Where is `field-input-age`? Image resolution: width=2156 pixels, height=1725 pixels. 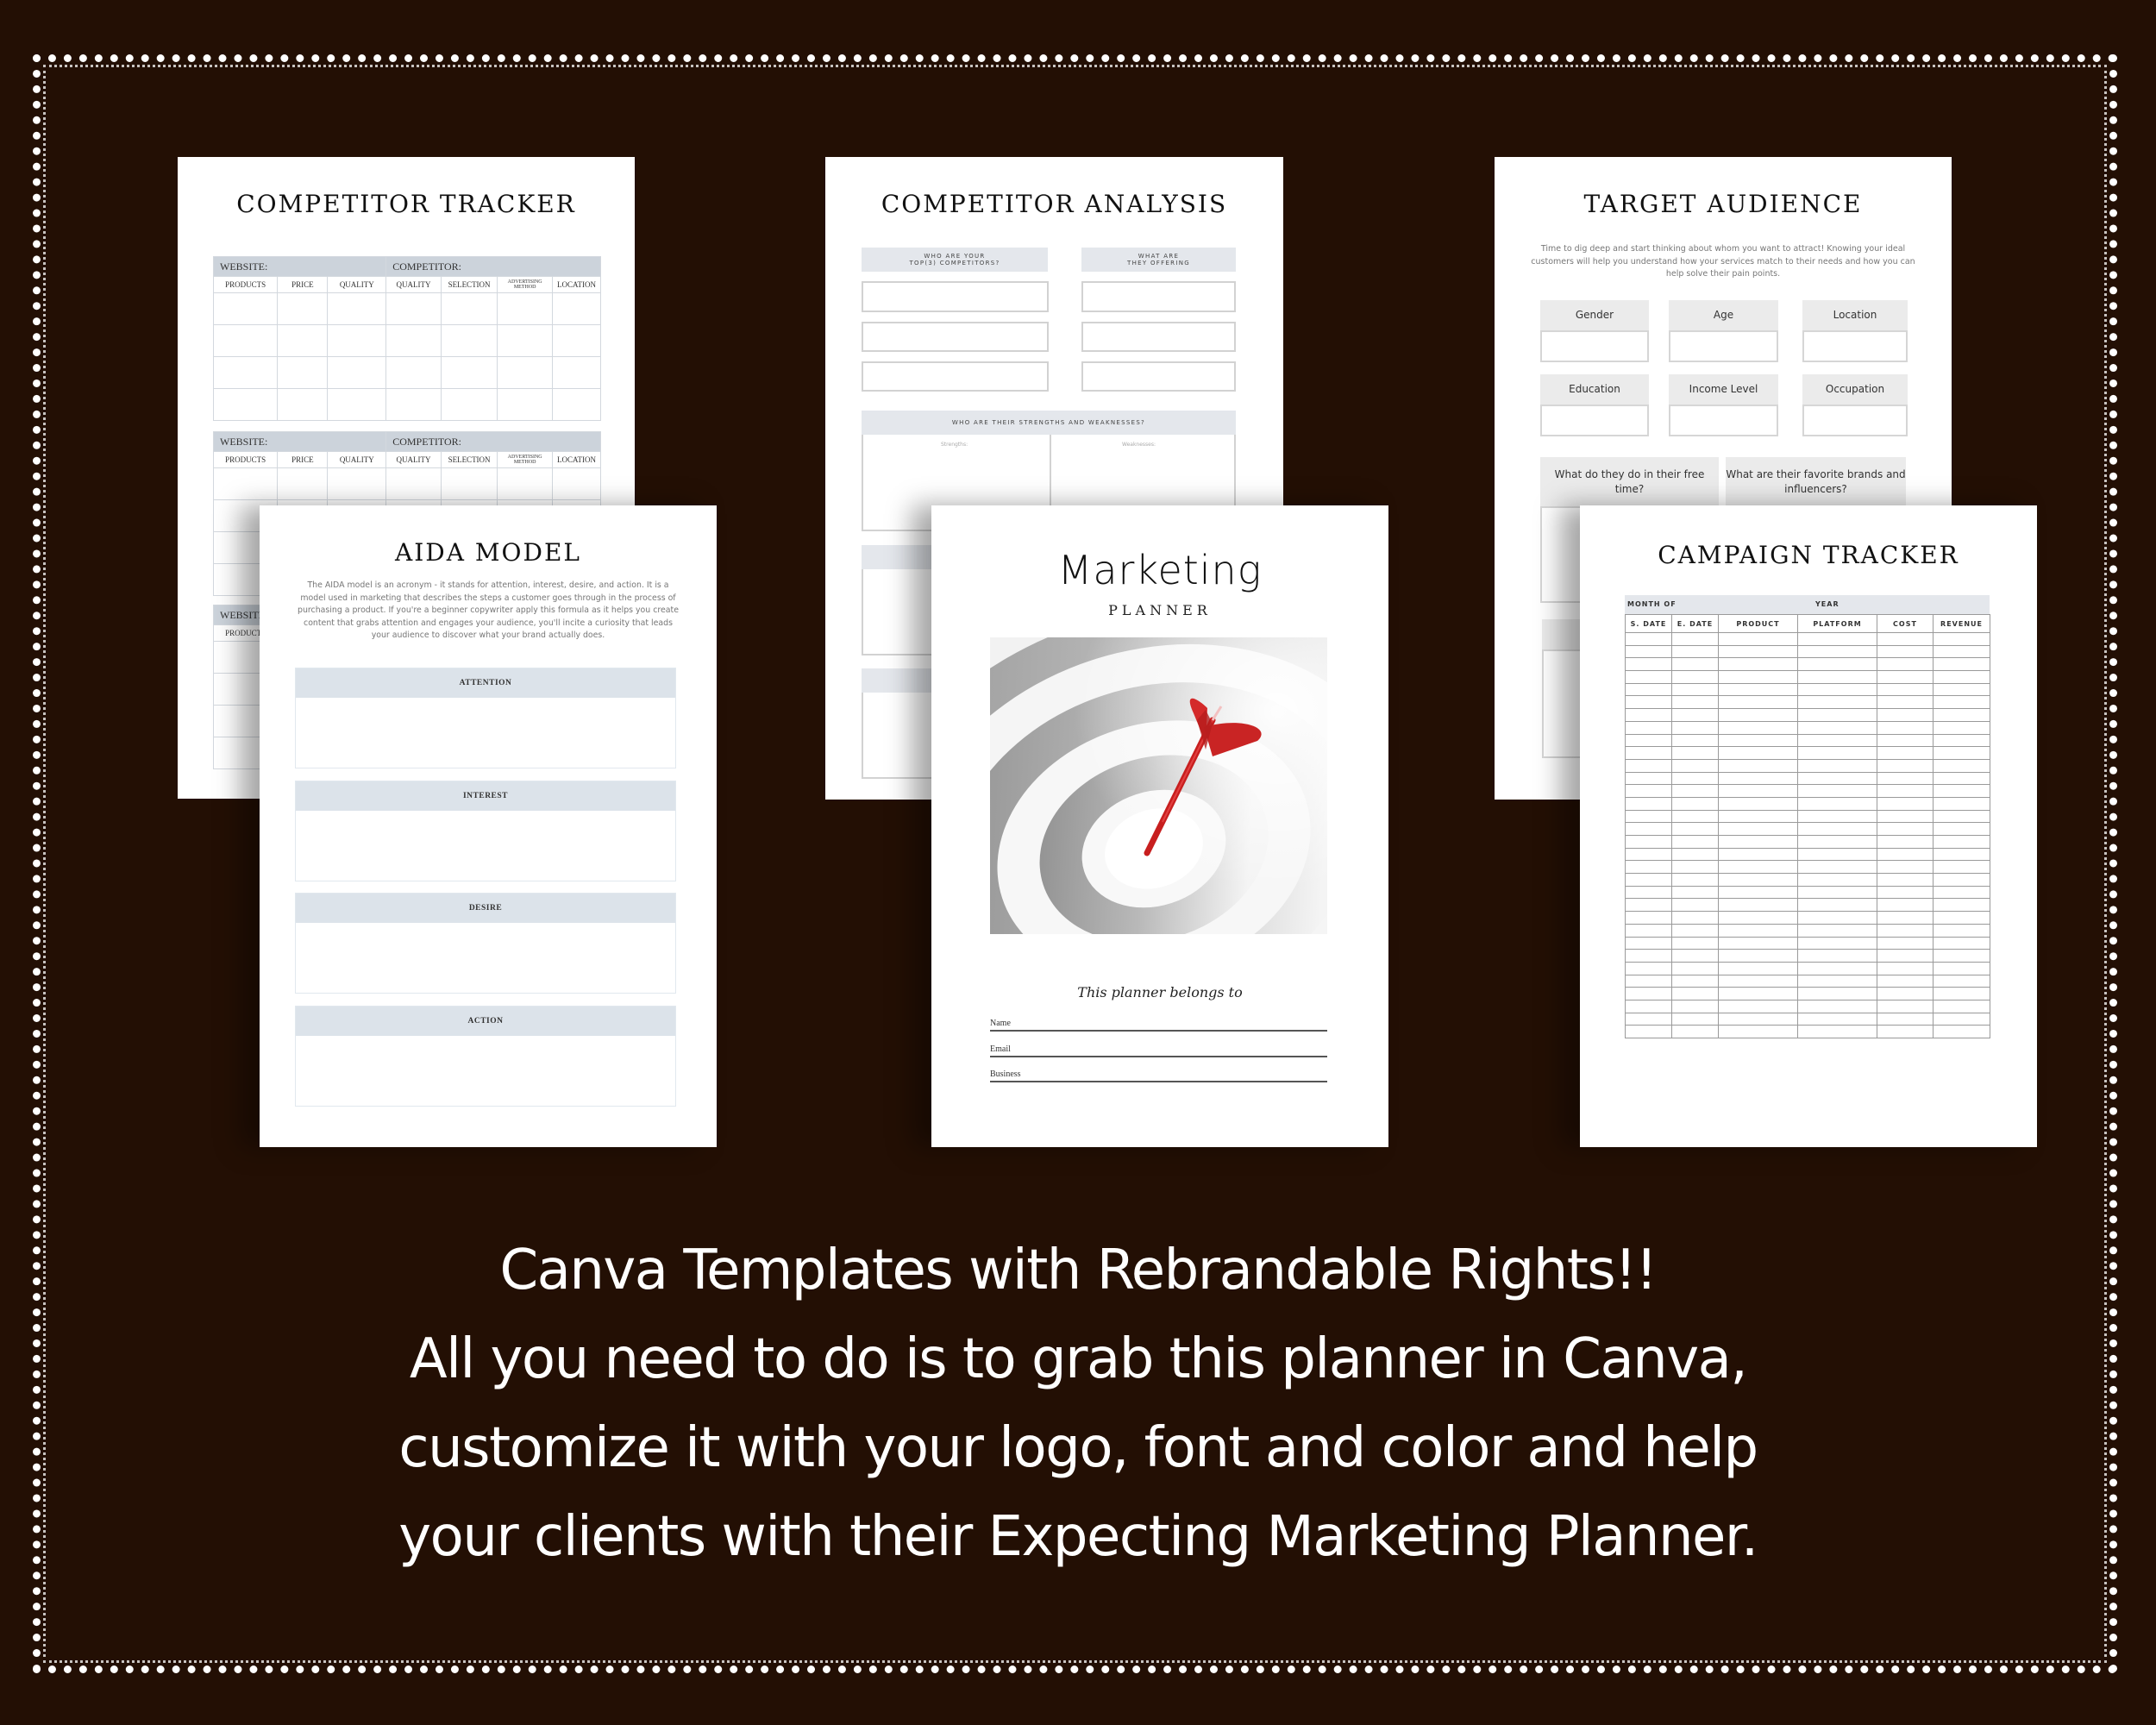
field-input-age is located at coordinates (1723, 346).